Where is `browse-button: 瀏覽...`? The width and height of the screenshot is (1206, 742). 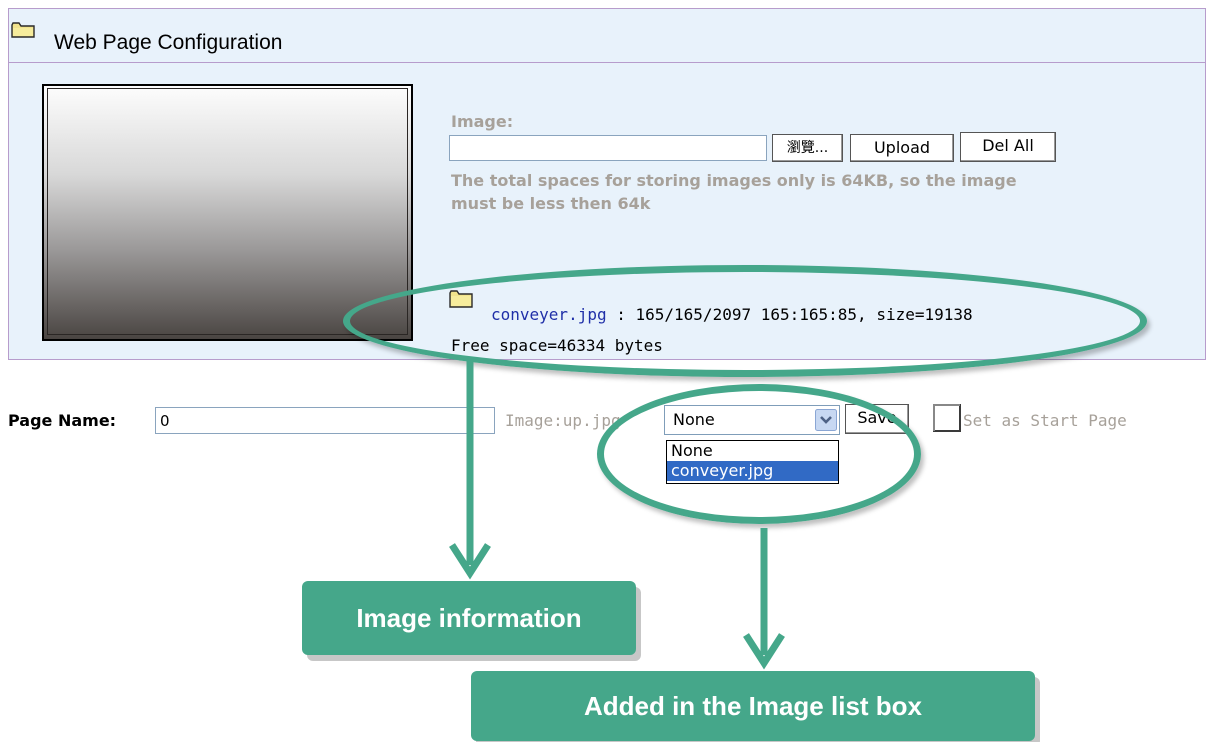
browse-button: 瀏覽... is located at coordinates (807, 148).